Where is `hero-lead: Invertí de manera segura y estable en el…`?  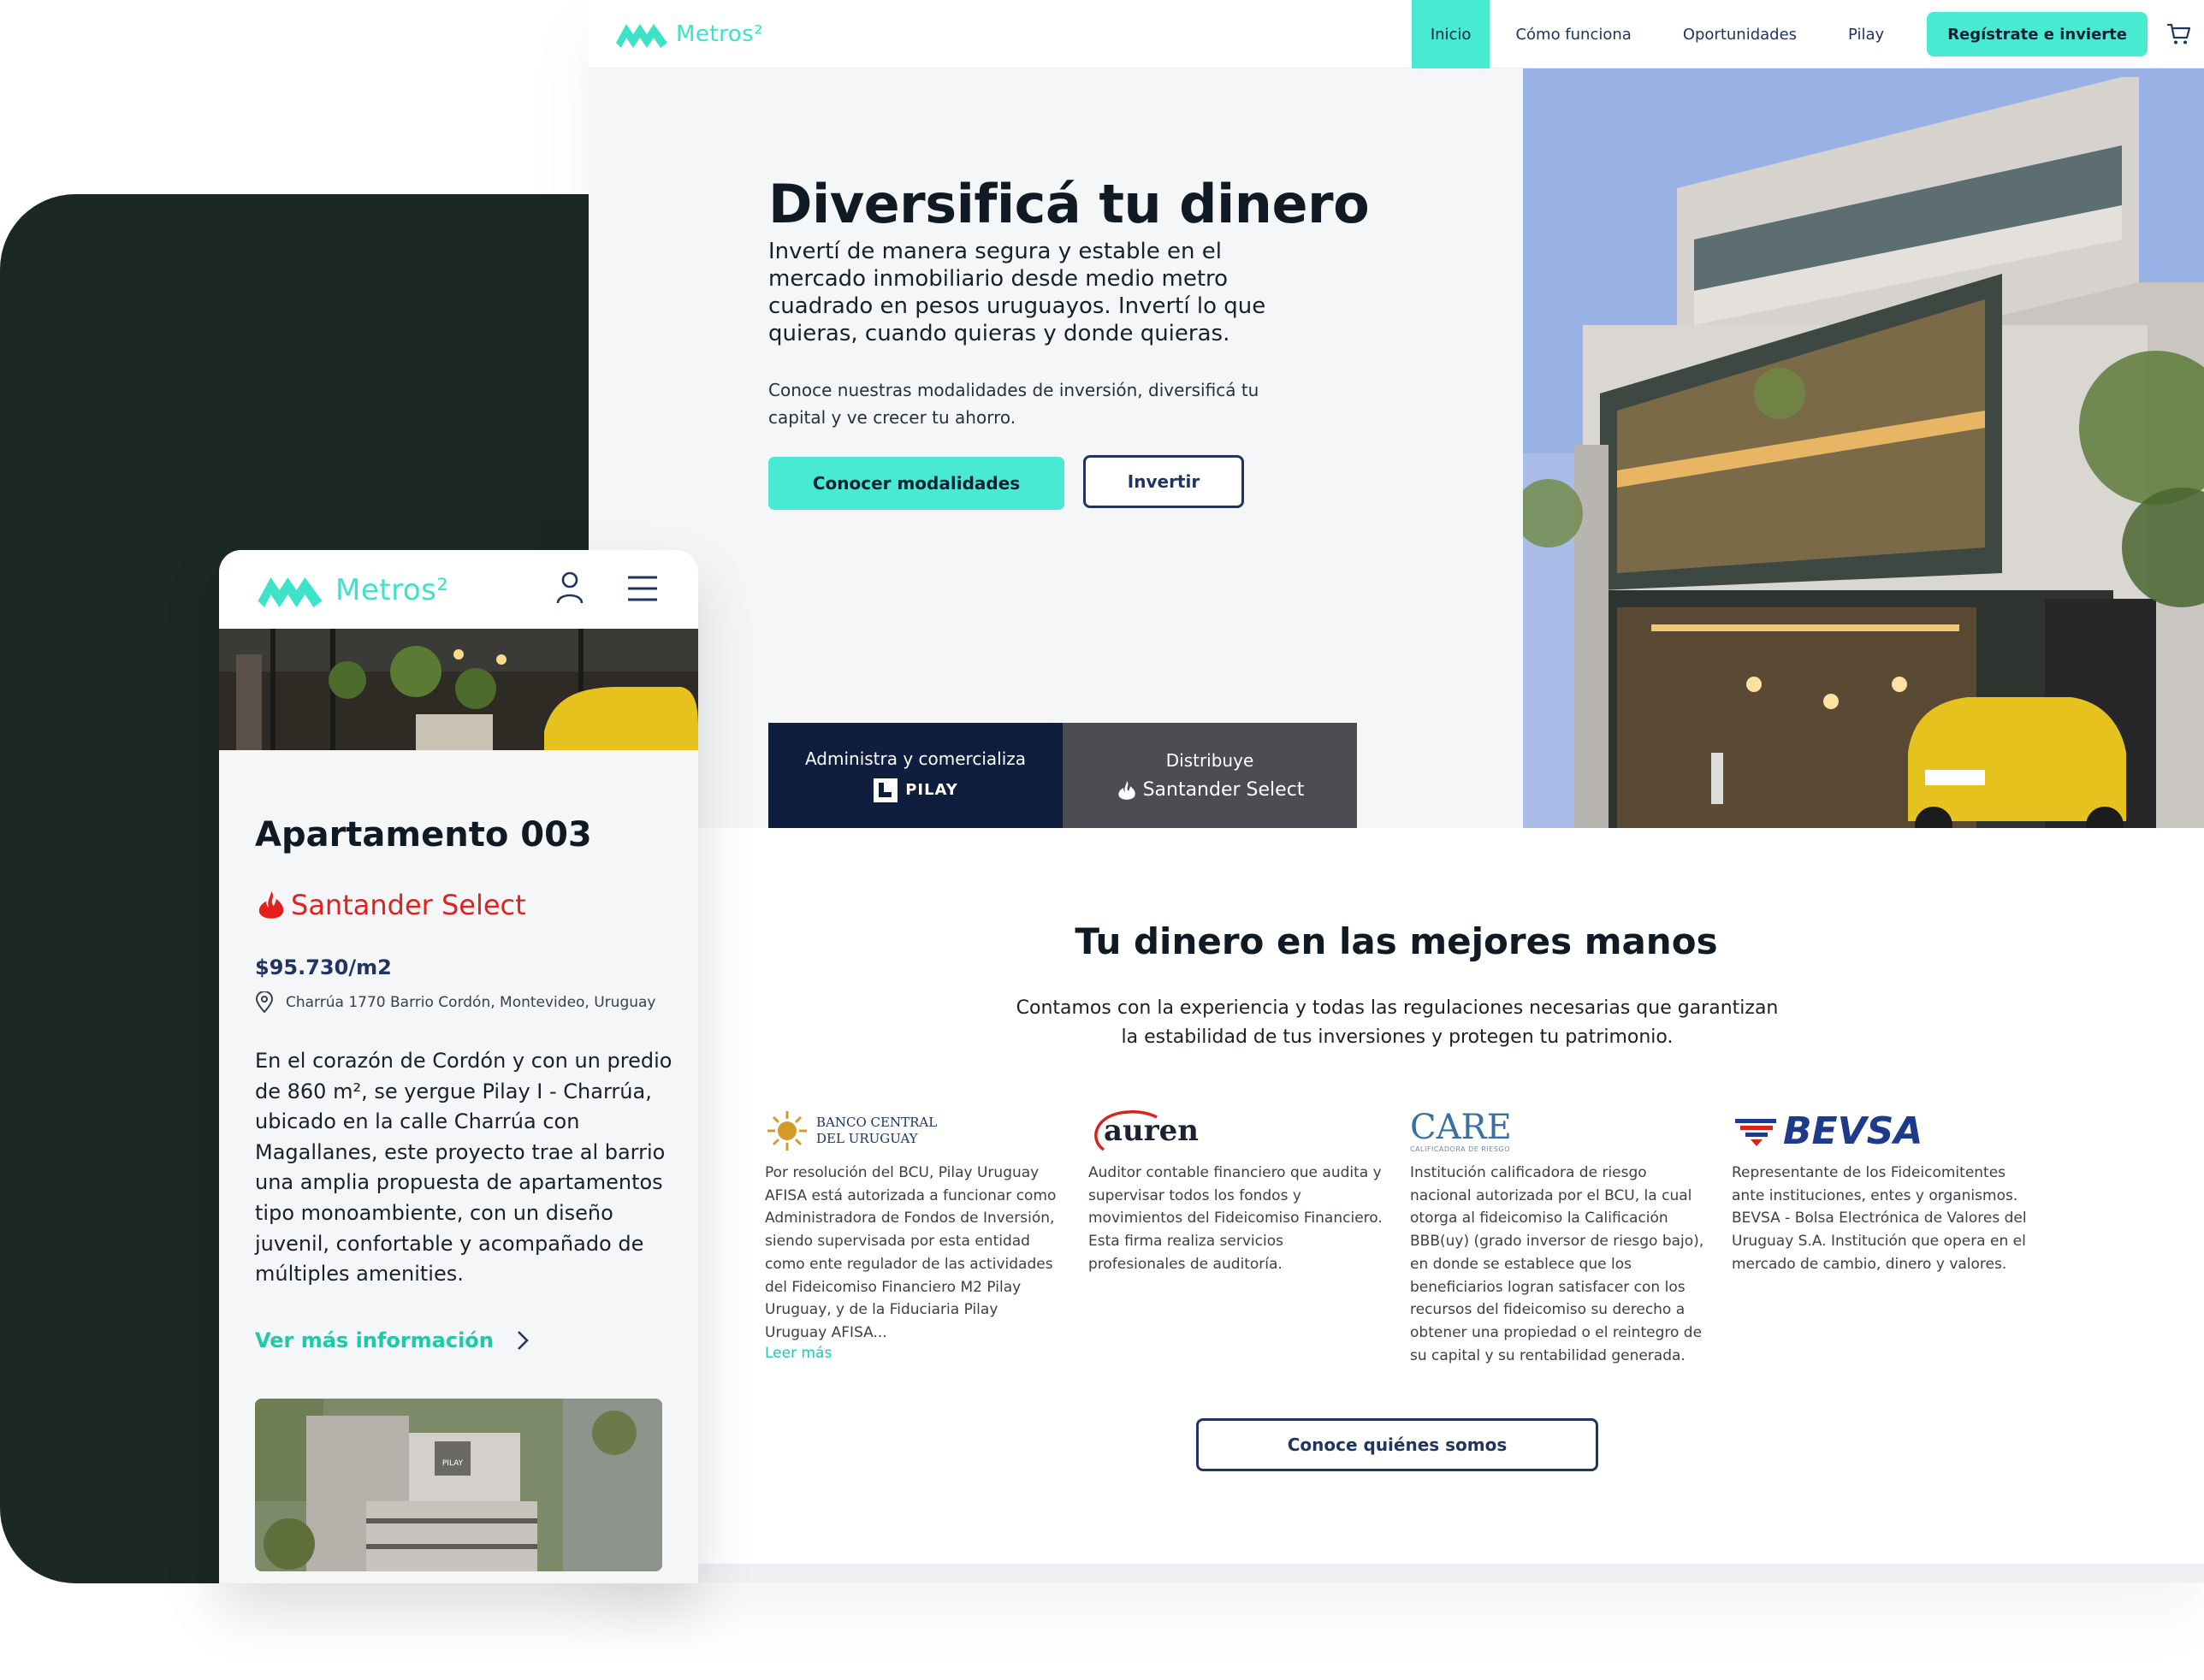 hero-lead: Invertí de manera segura y estable en el… is located at coordinates (1017, 293).